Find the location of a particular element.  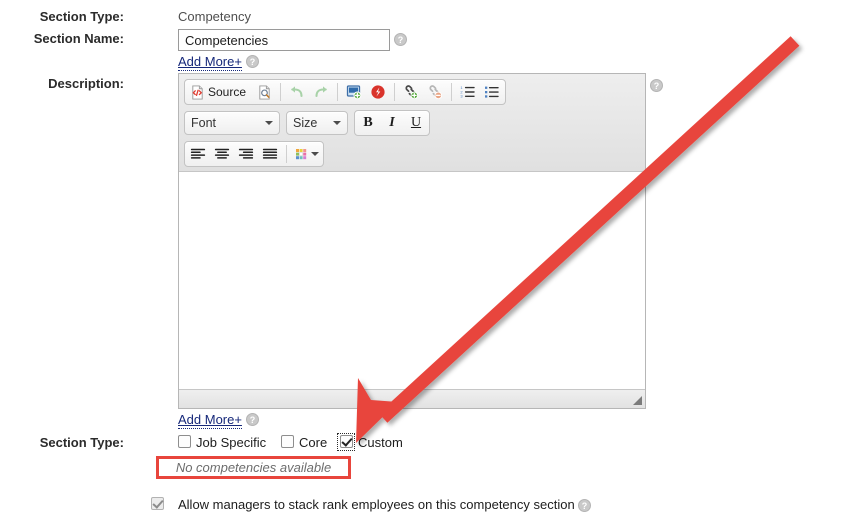

checkbox-custom-label: Custom is located at coordinates (380, 442).